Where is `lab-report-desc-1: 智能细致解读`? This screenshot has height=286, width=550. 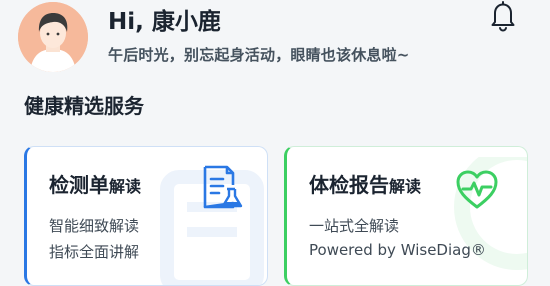 lab-report-desc-1: 智能细致解读 is located at coordinates (94, 226).